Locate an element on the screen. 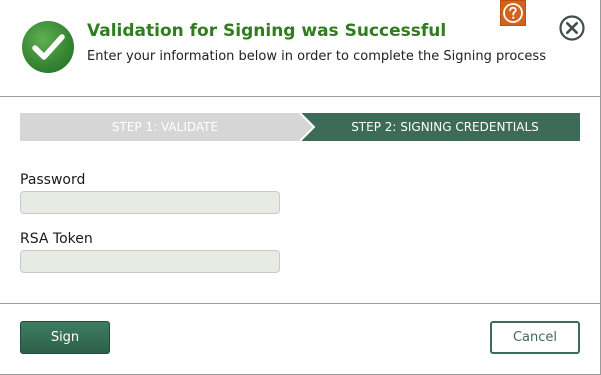  dialog-title: Validation for Signing was Successful is located at coordinates (267, 31).